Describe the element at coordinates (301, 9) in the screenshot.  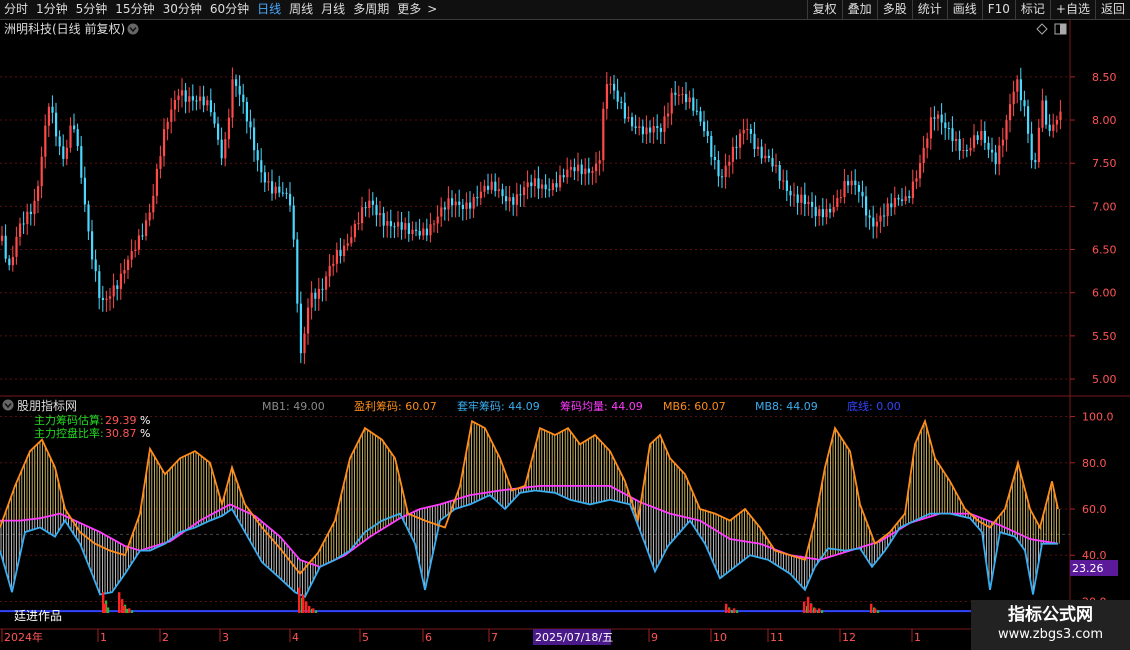
I see `period-tab-7: 周线` at that location.